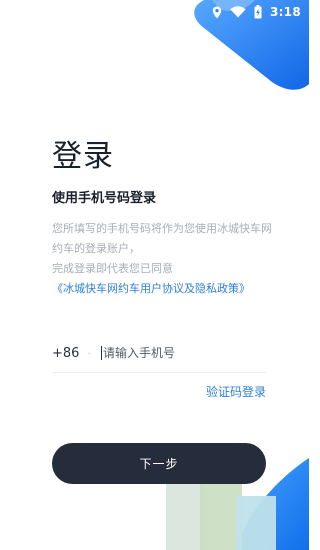 The width and height of the screenshot is (320, 550). Describe the element at coordinates (166, 353) in the screenshot. I see `phone-input` at that location.